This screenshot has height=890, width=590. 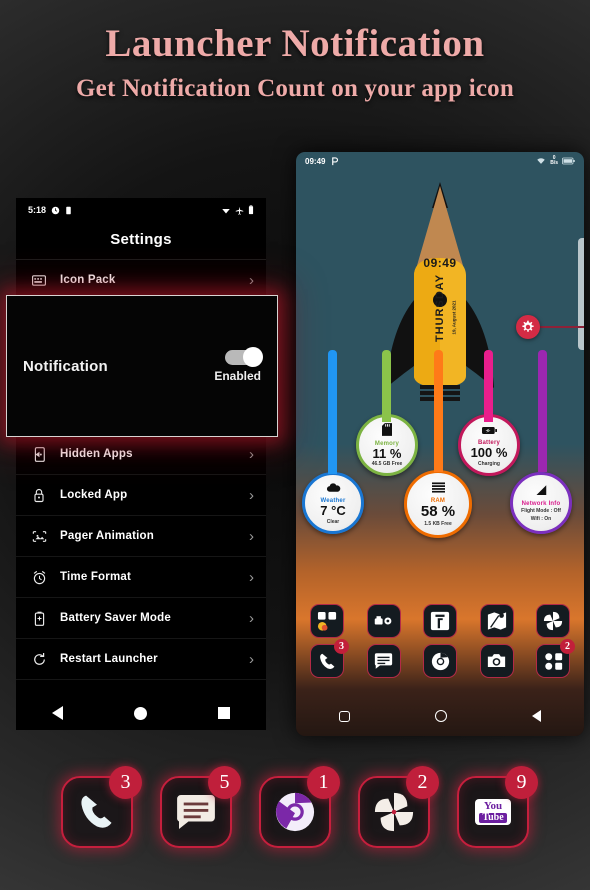 I want to click on settings-row-label: Locked App, so click(x=94, y=495).